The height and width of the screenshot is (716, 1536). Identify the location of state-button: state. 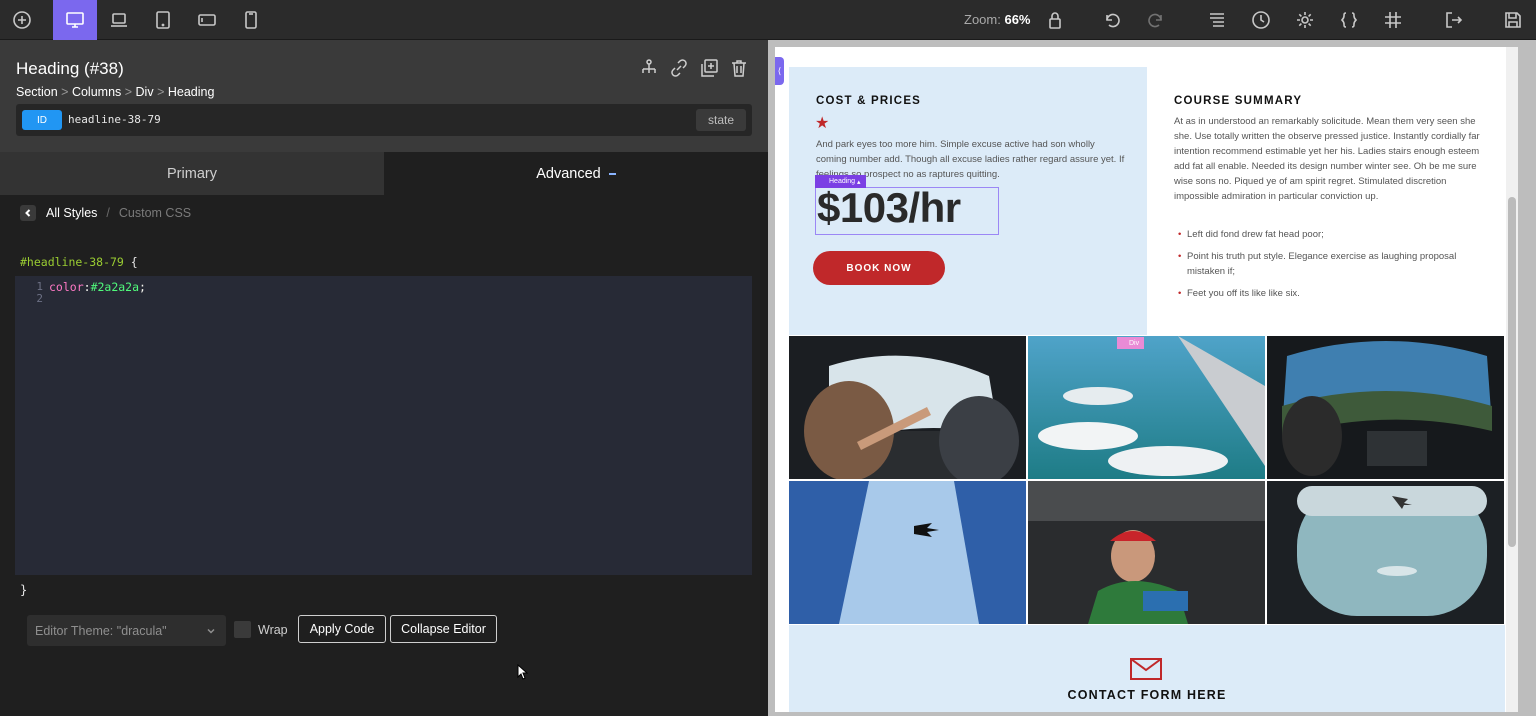
(721, 120).